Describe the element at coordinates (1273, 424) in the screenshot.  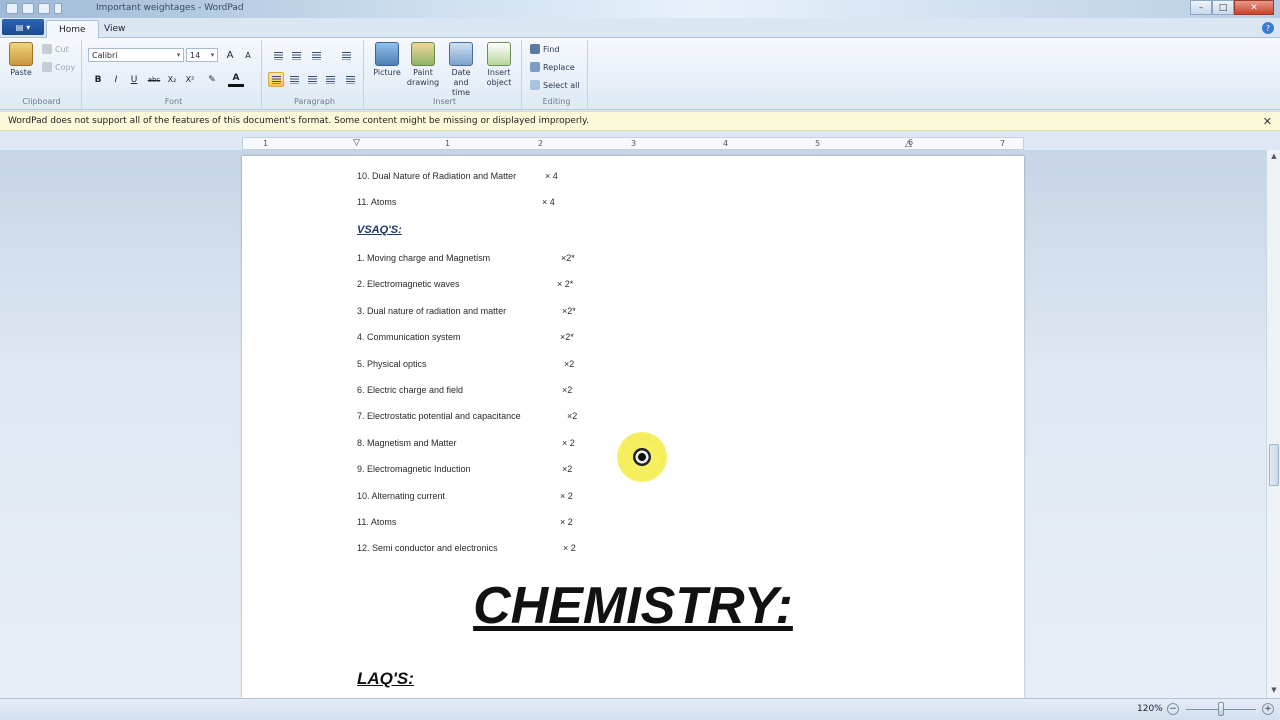
I see `vertical-scrollbar: ▲ ▼` at that location.